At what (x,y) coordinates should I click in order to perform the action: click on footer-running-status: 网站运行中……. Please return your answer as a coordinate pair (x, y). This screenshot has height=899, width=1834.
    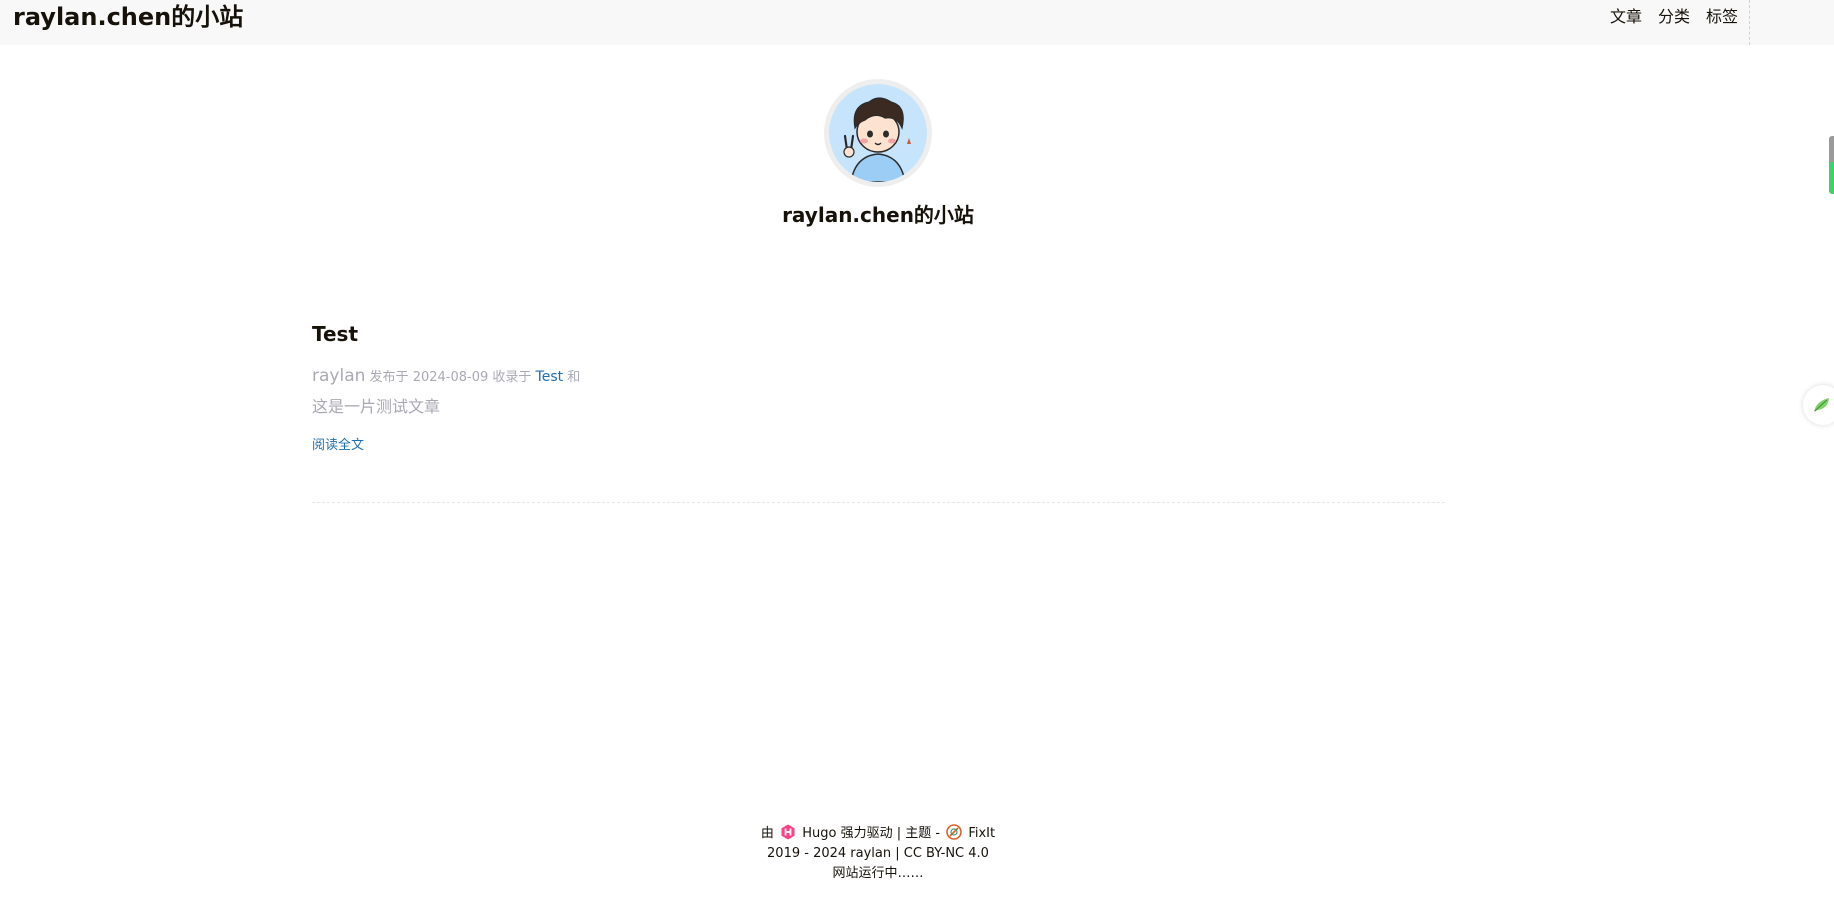
    Looking at the image, I should click on (878, 873).